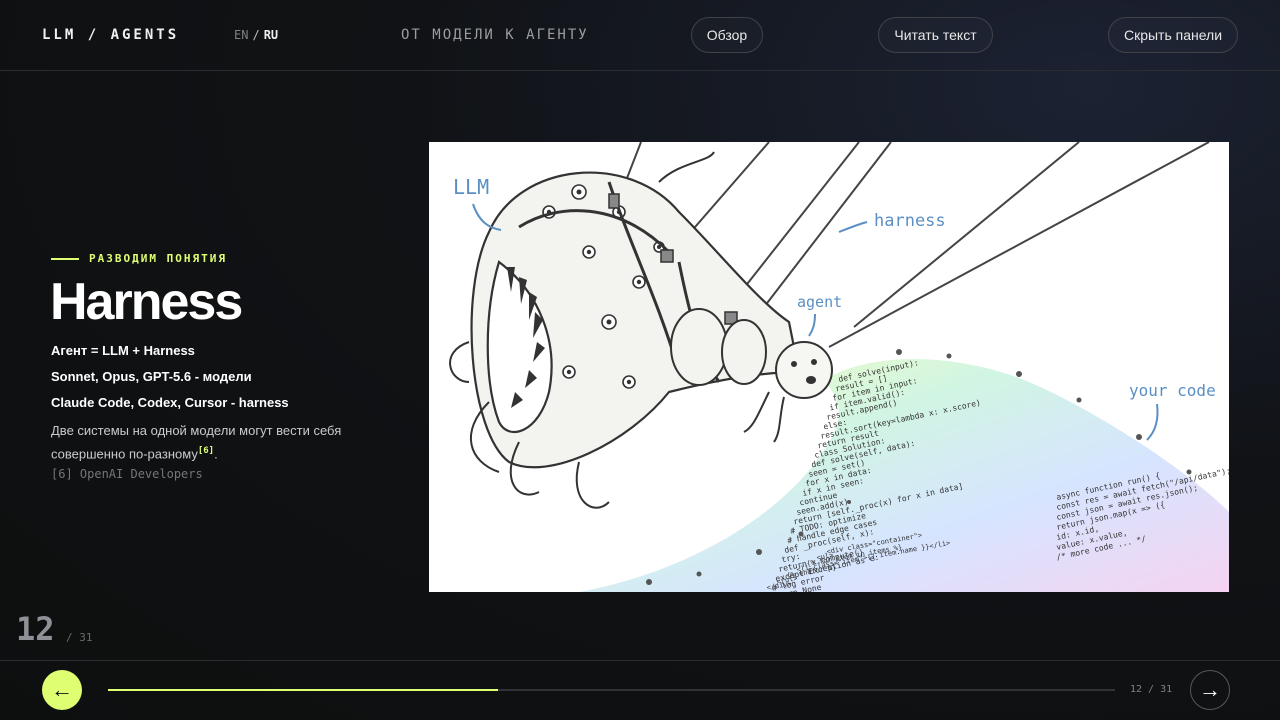 This screenshot has width=1280, height=720. Describe the element at coordinates (65, 258) in the screenshot. I see `eyebrow-line` at that location.